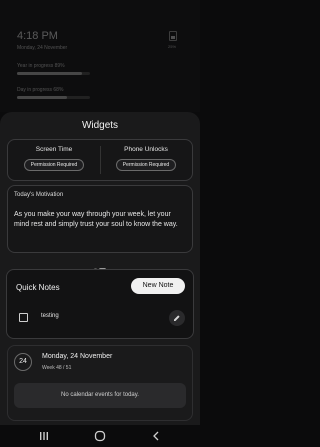  What do you see at coordinates (23, 362) in the screenshot?
I see `calendar-day-badge: 24` at bounding box center [23, 362].